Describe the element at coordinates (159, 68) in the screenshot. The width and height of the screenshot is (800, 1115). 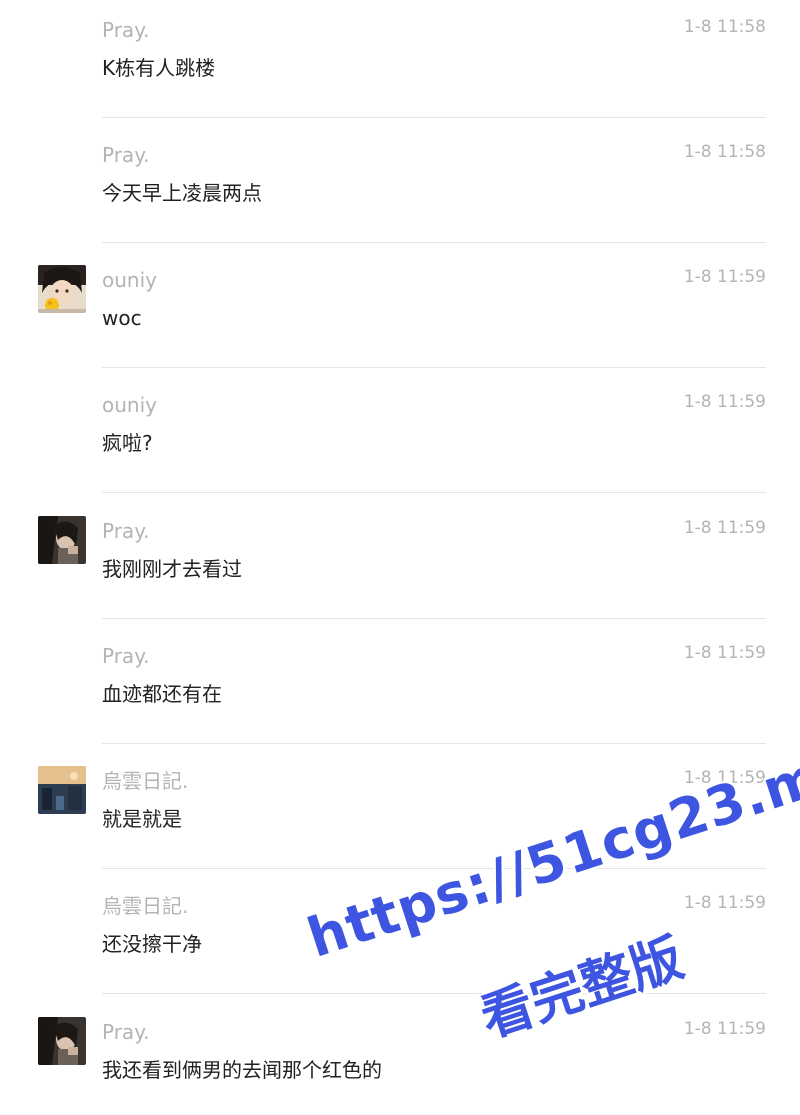
I see `message-text: K栋有人跳楼` at that location.